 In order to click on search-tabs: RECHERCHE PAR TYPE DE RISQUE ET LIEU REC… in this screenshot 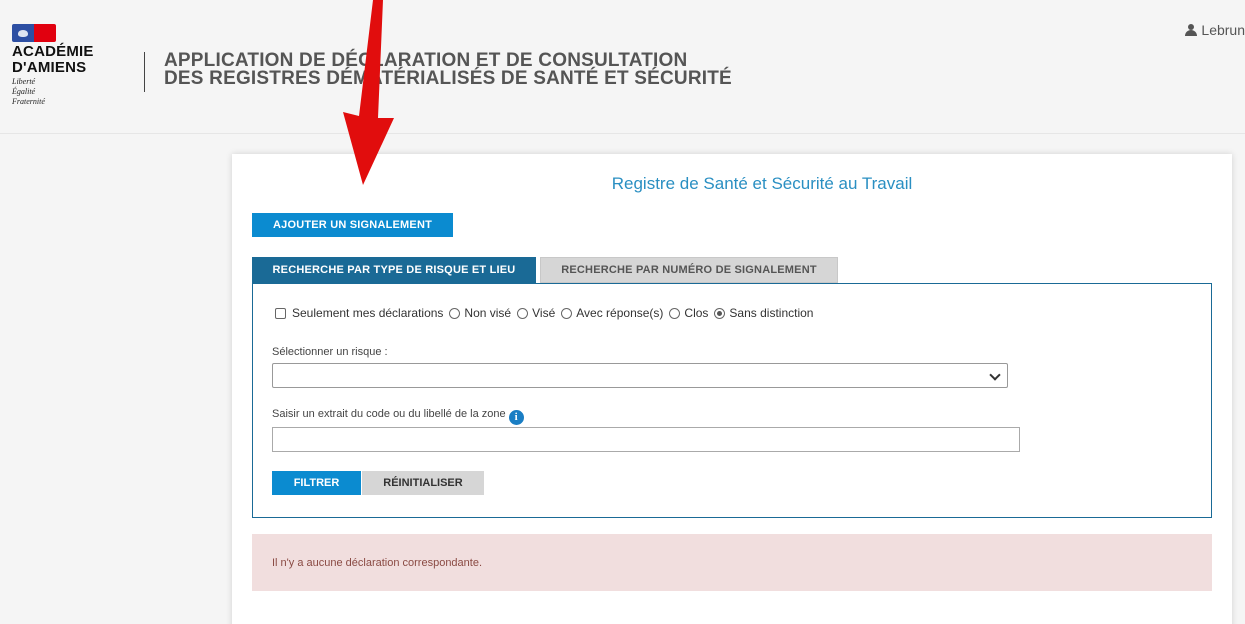, I will do `click(545, 270)`.